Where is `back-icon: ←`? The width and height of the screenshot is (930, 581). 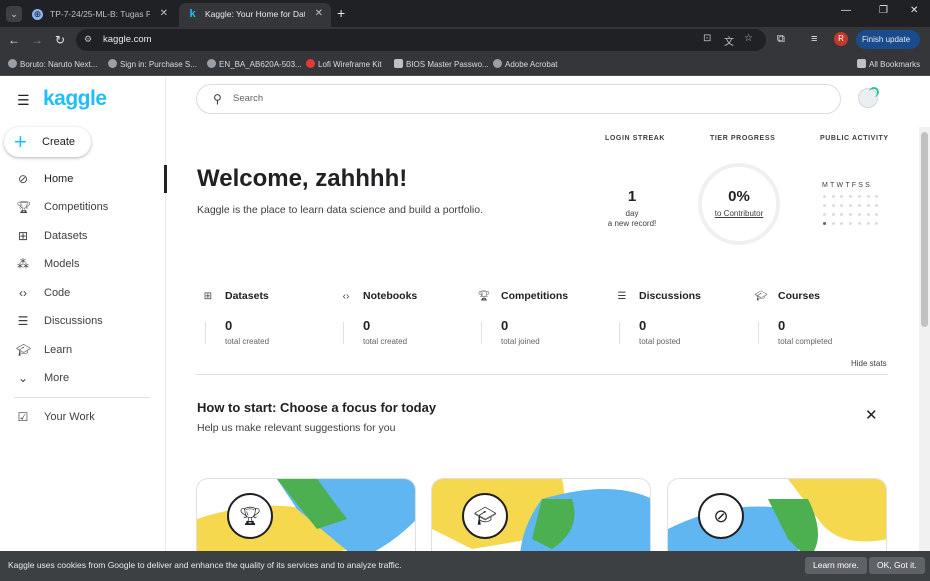
back-icon: ← is located at coordinates (14, 40).